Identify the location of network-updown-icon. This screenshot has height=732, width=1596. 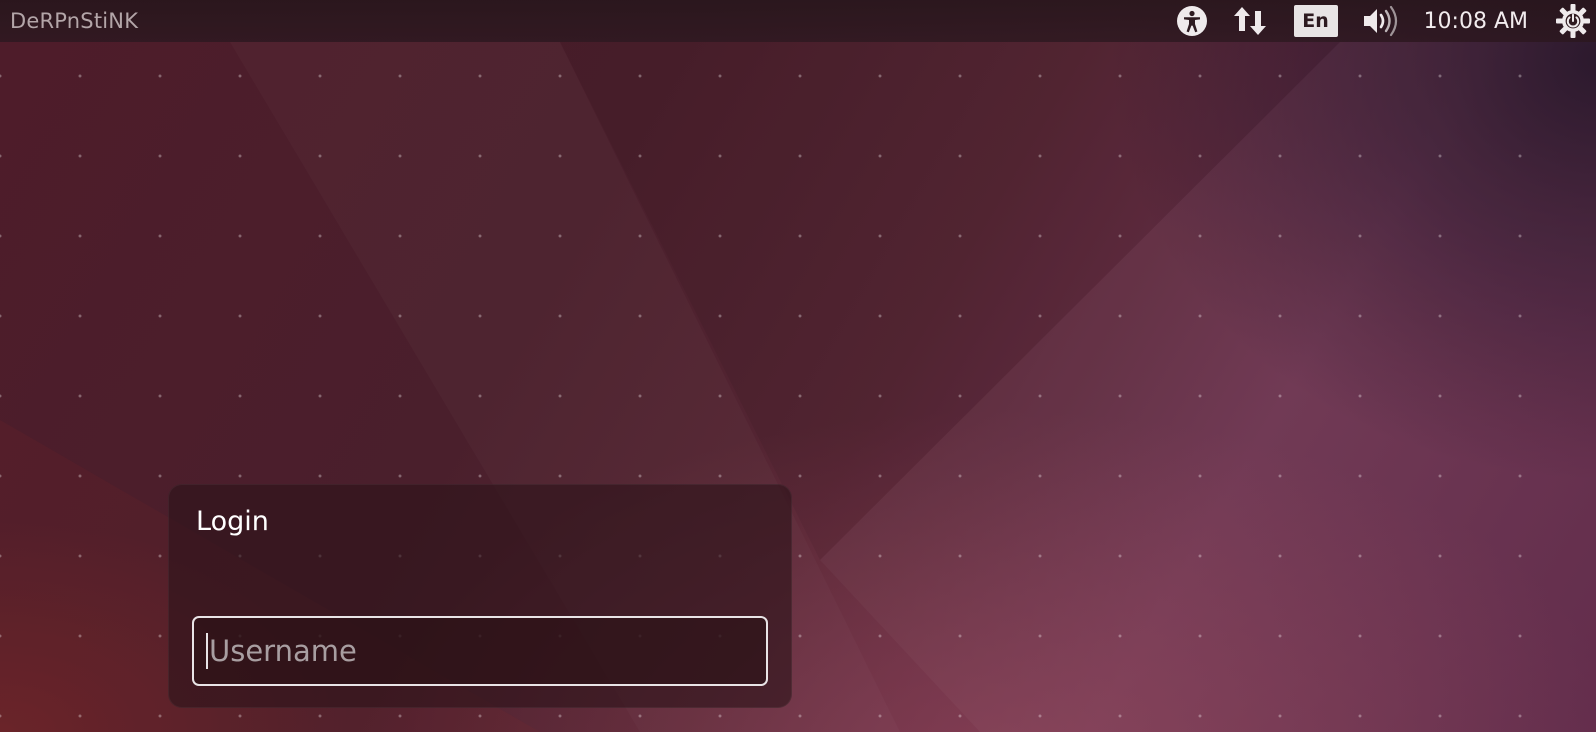
(1249, 21).